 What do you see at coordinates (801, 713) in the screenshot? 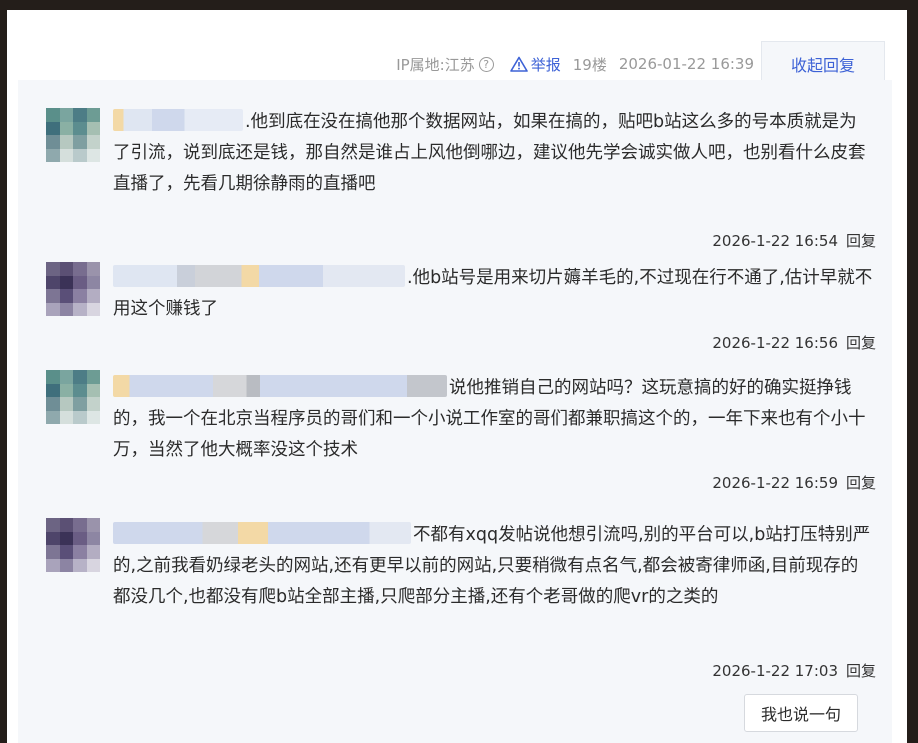
I see `add-reply-button: 我也说一句` at bounding box center [801, 713].